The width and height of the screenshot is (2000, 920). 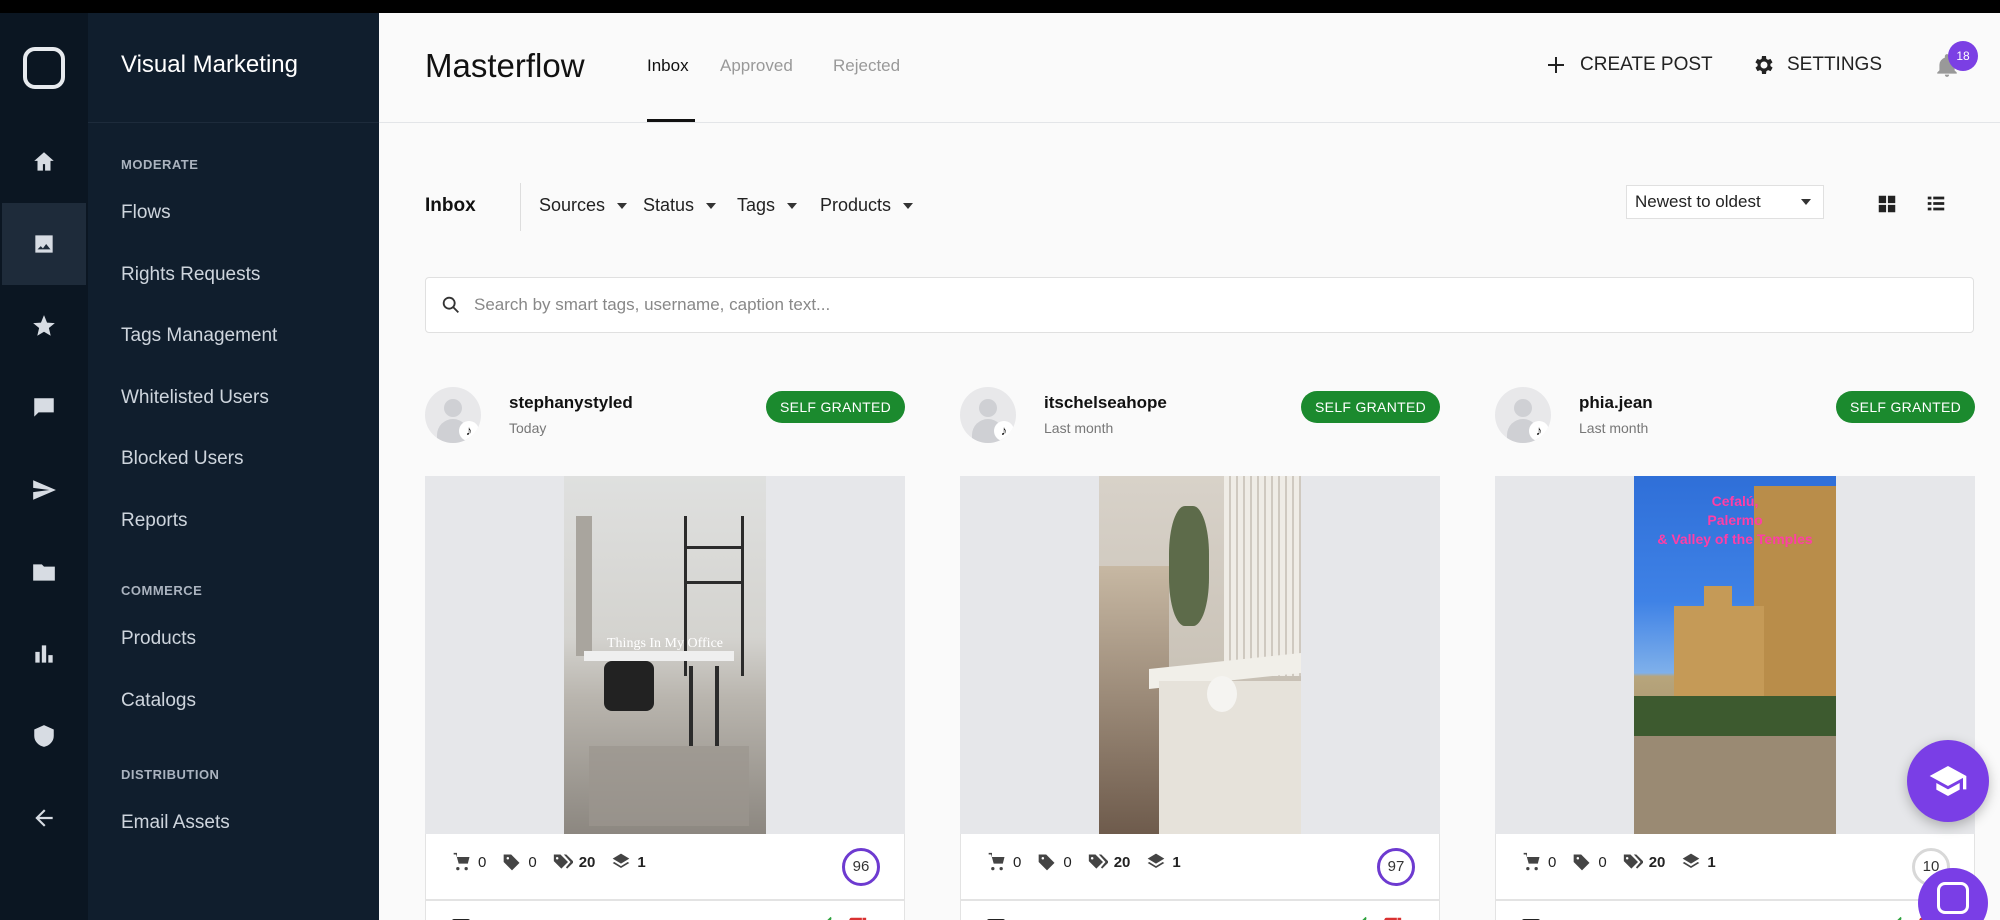 I want to click on card-stats: 0 0 20 1 10, so click(x=1735, y=867).